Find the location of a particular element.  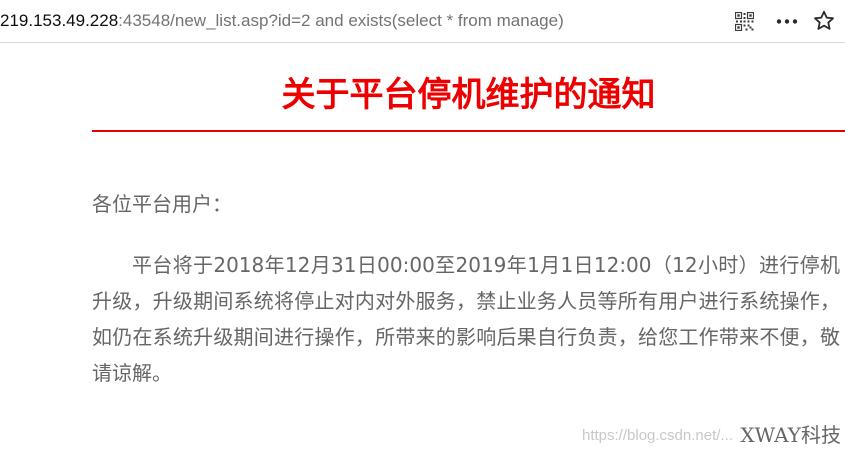

title-divider is located at coordinates (468, 131).